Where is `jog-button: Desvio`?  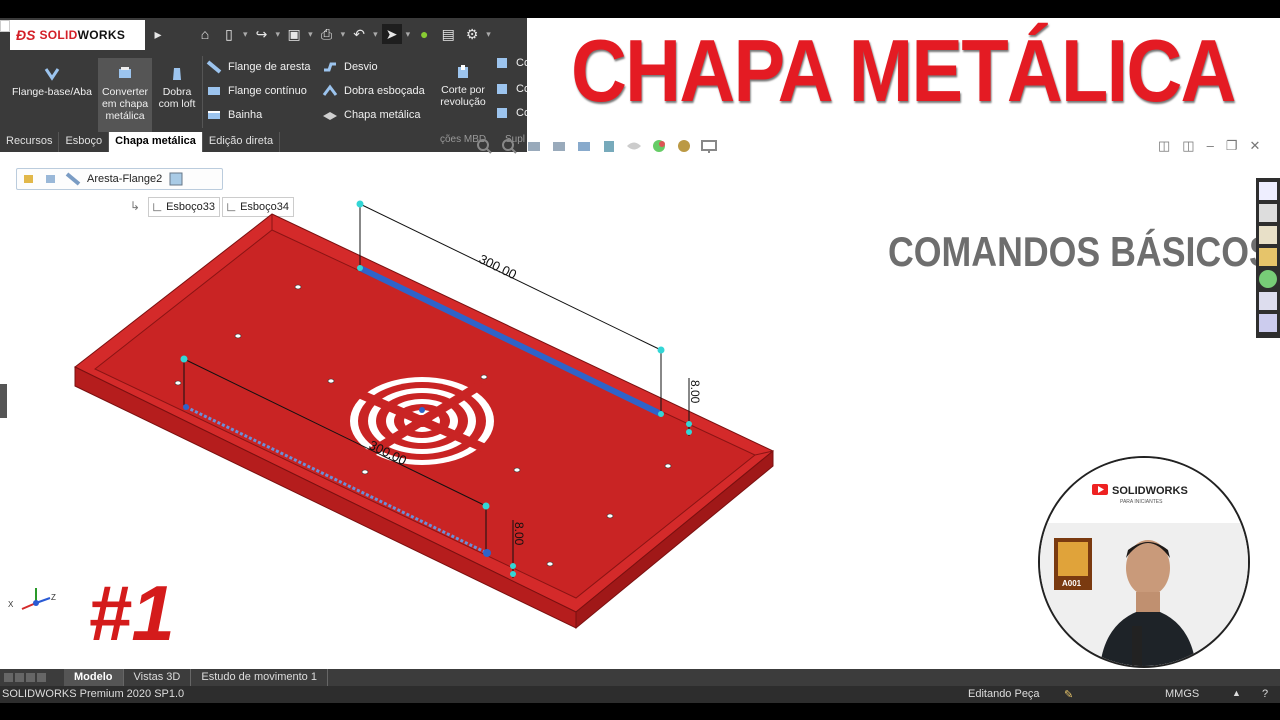
jog-button: Desvio is located at coordinates (350, 67).